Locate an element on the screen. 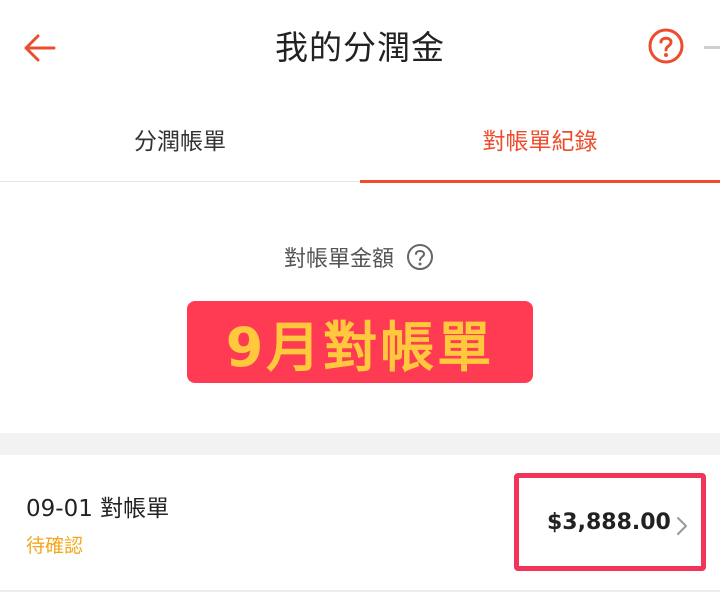  help-button is located at coordinates (666, 46).